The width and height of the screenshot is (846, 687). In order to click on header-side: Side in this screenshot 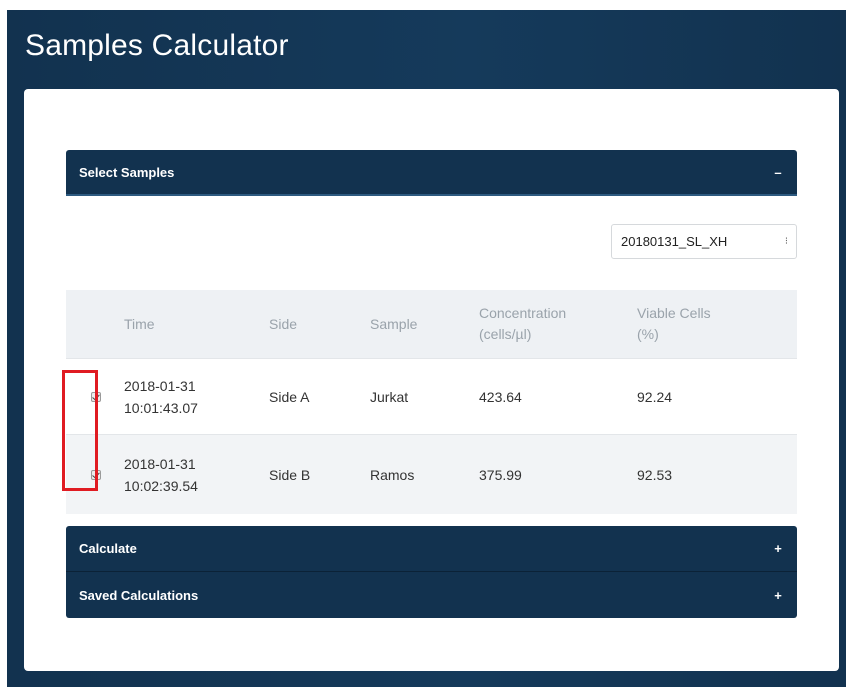, I will do `click(283, 323)`.